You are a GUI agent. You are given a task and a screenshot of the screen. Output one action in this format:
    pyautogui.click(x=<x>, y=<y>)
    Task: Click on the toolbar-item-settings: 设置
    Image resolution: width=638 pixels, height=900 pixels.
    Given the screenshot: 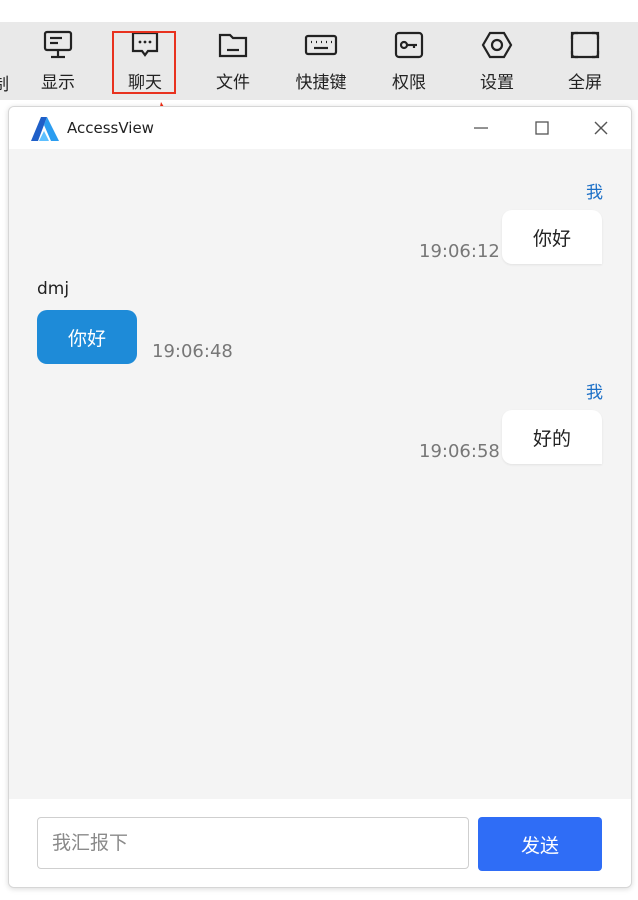 What is the action you would take?
    pyautogui.click(x=497, y=61)
    